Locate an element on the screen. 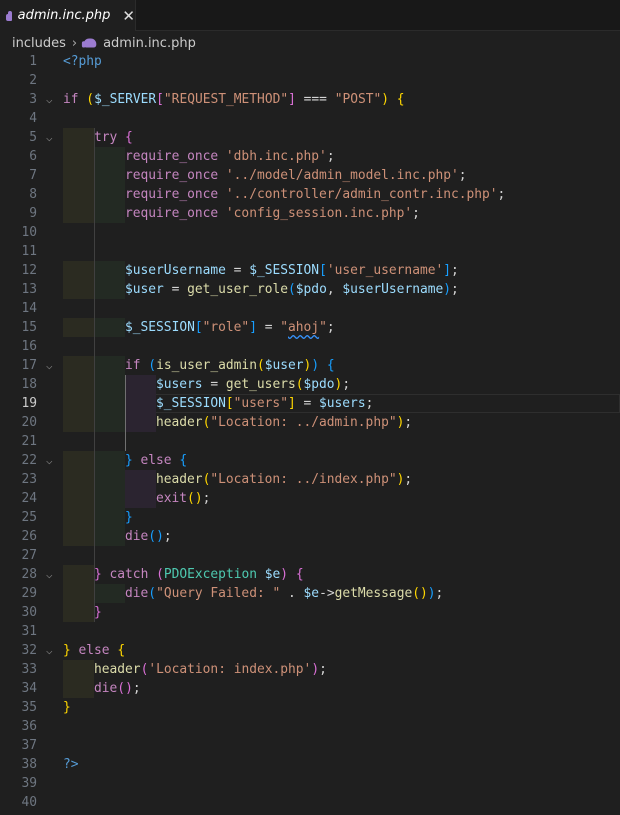 This screenshot has width=620, height=815. code-token: $_SESSION is located at coordinates (191, 403).